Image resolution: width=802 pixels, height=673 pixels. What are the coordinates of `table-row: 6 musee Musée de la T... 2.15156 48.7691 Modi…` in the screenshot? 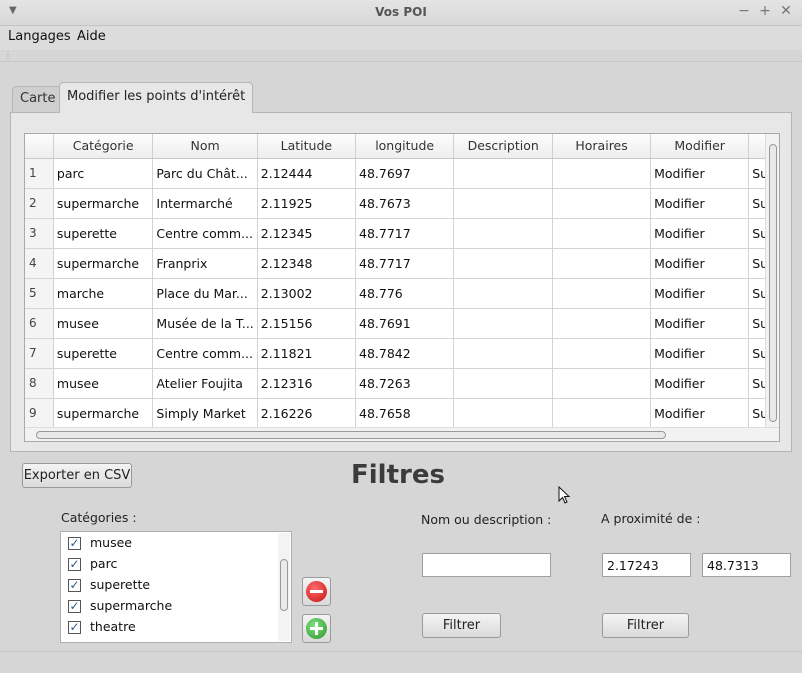 It's located at (402, 323).